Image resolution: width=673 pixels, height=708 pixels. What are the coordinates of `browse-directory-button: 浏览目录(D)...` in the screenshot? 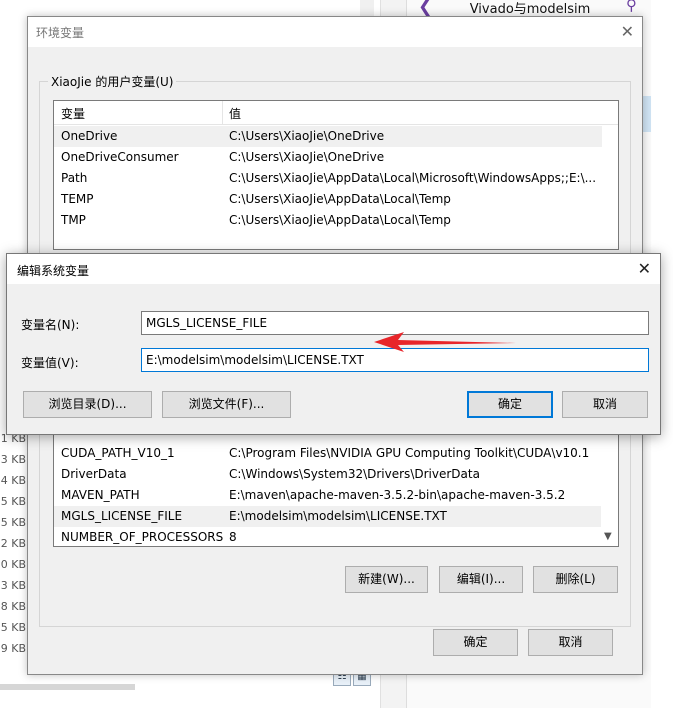 It's located at (87, 404).